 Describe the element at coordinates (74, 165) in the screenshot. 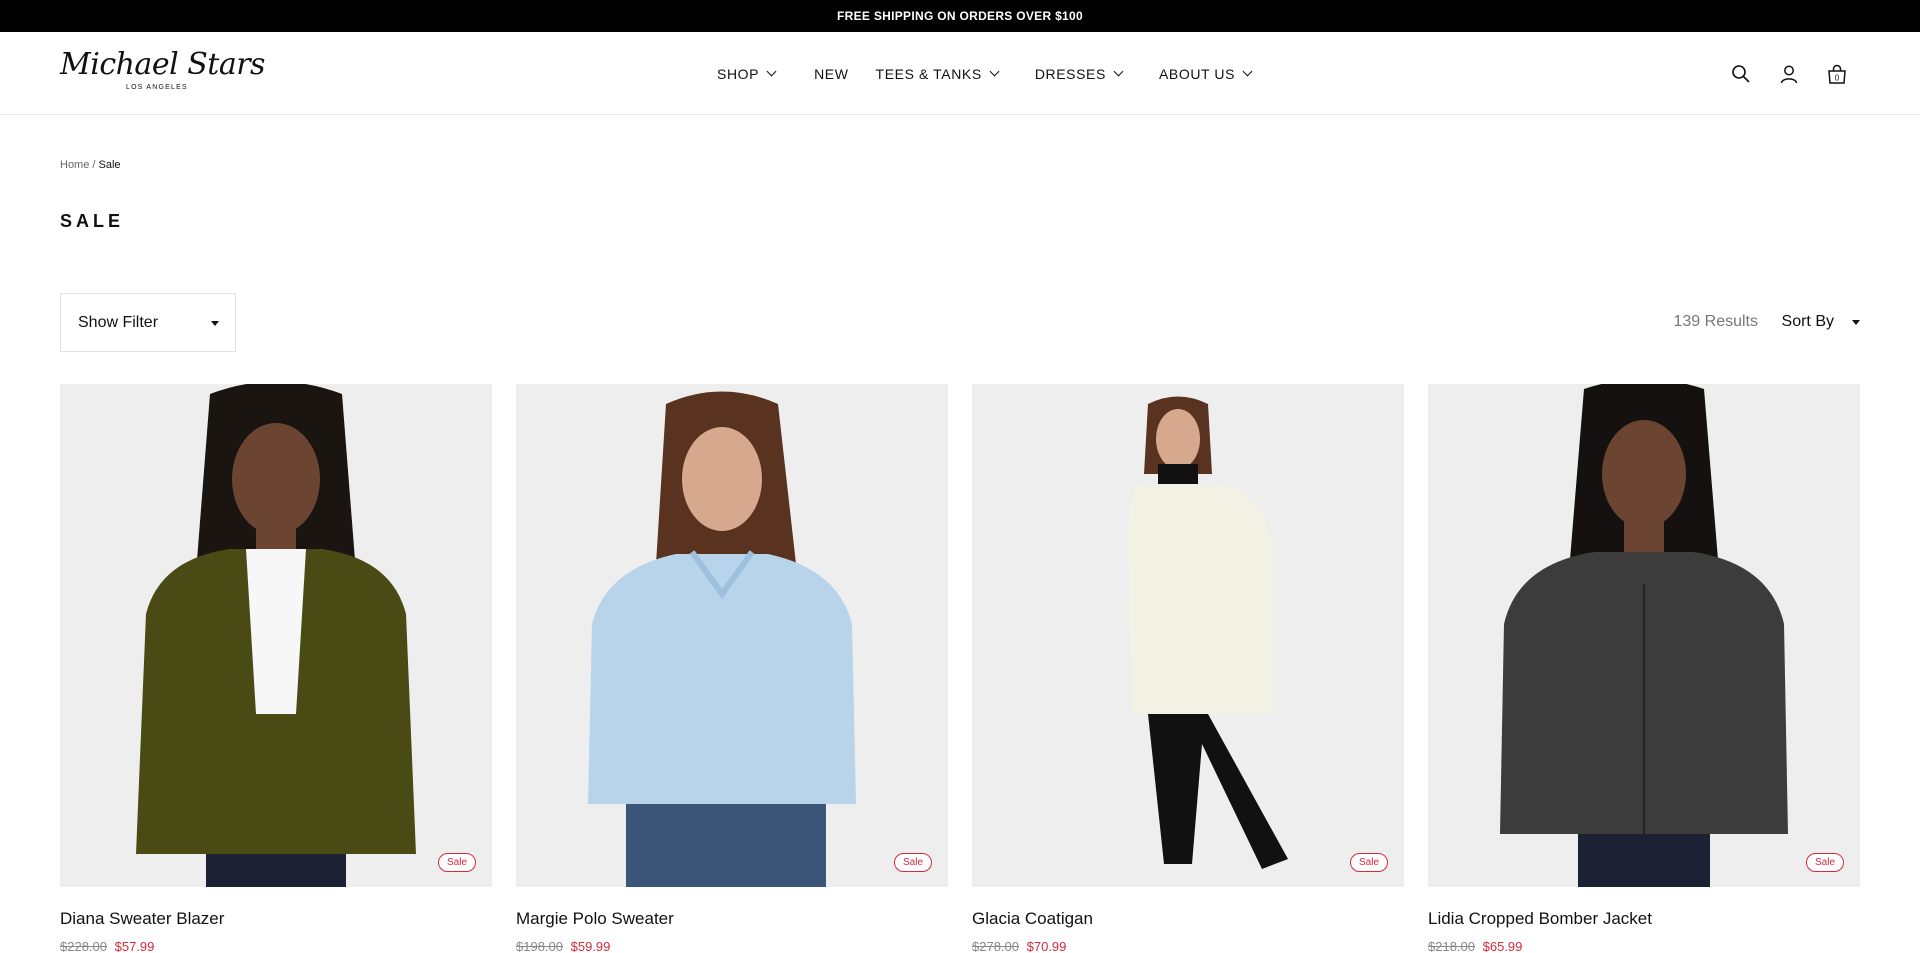

I see `breadcrumb-home: Home` at that location.